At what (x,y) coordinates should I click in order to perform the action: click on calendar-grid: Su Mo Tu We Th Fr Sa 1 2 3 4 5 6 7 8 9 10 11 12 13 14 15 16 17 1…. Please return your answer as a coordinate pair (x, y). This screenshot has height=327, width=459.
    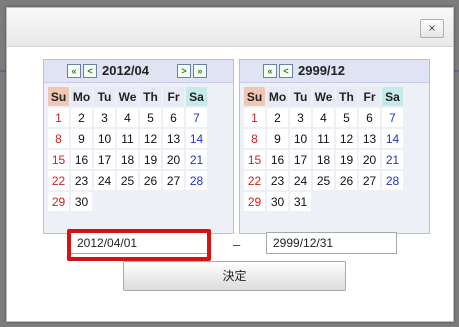
    Looking at the image, I should click on (127, 149).